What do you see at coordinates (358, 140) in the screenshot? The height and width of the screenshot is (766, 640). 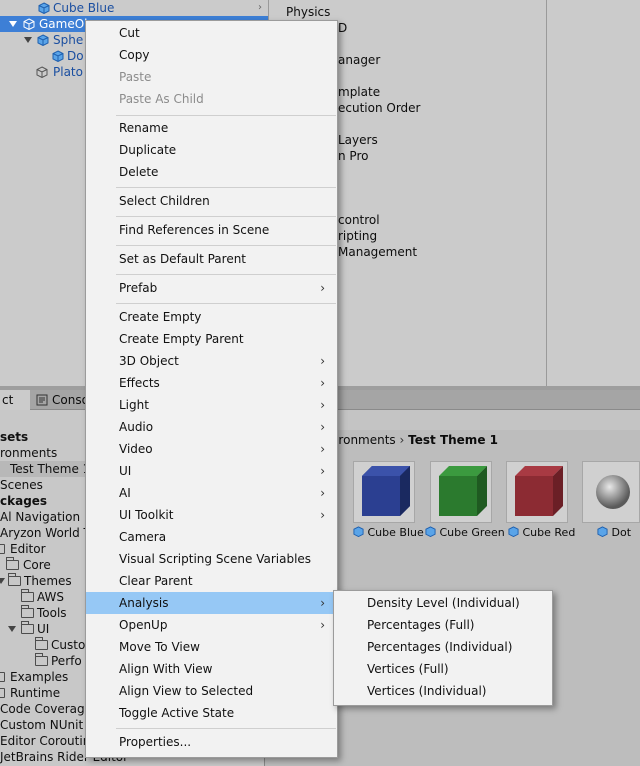 I see `settings-item: Layers` at bounding box center [358, 140].